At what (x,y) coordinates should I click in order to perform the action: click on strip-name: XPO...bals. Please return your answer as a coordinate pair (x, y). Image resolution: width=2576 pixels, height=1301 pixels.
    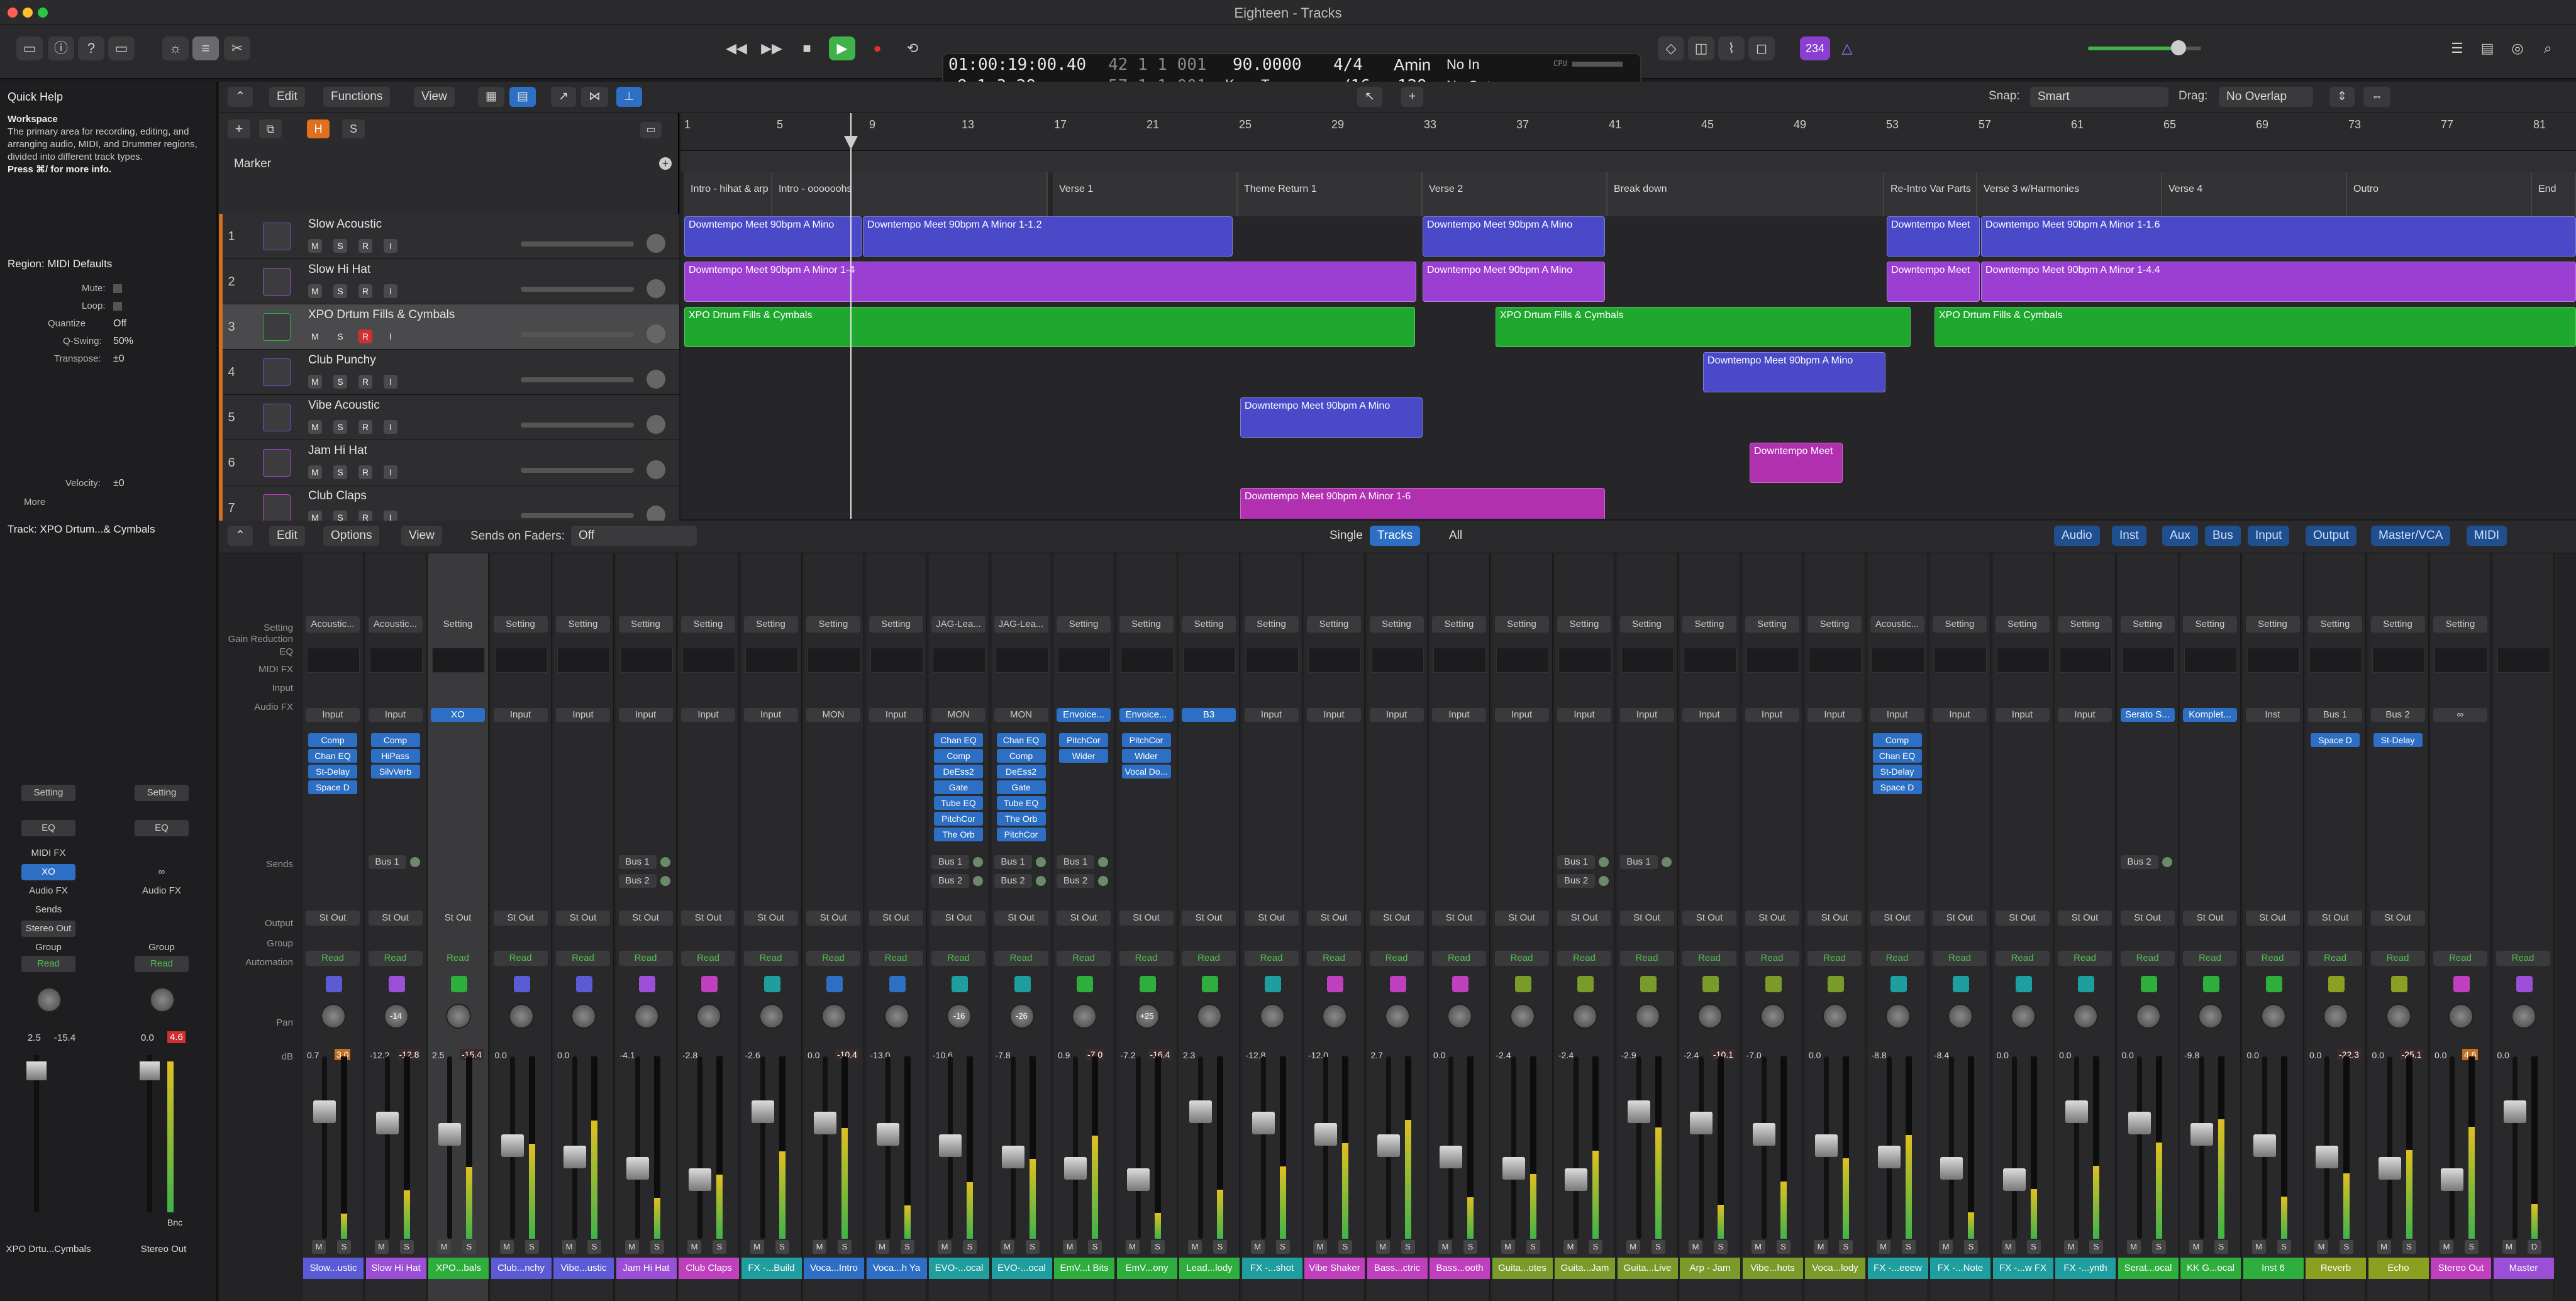
    Looking at the image, I should click on (458, 1268).